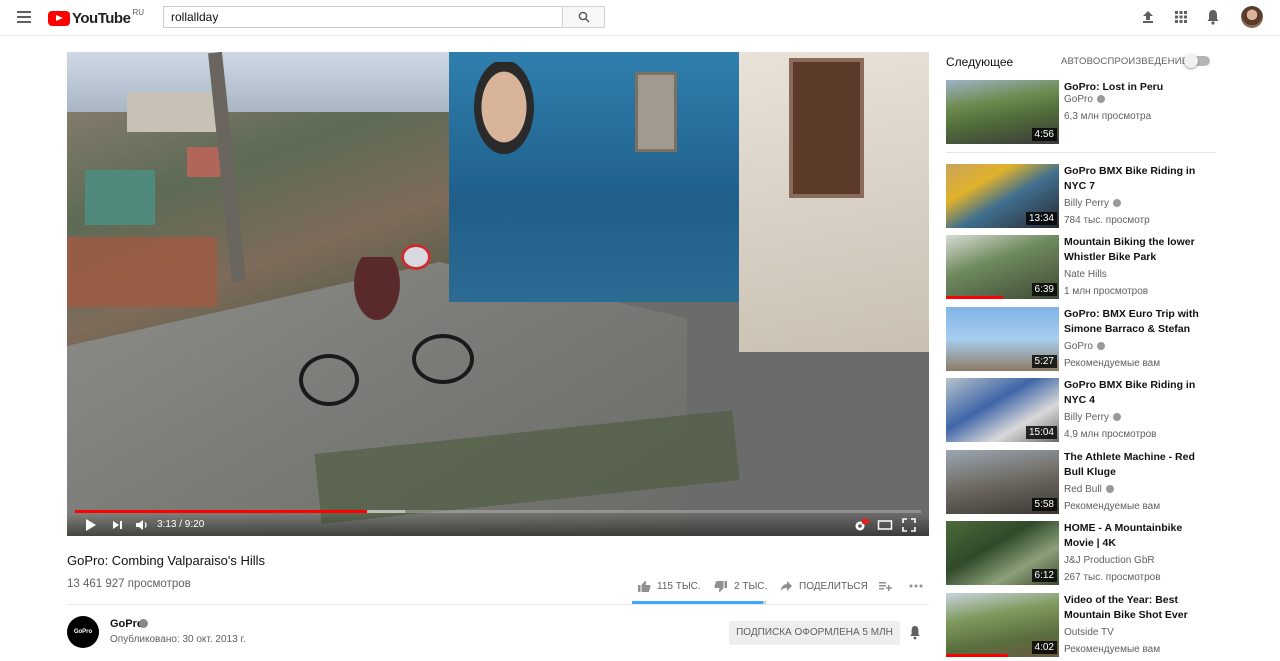  What do you see at coordinates (1002, 339) in the screenshot?
I see `recommendation-thumbnail: 5:27` at bounding box center [1002, 339].